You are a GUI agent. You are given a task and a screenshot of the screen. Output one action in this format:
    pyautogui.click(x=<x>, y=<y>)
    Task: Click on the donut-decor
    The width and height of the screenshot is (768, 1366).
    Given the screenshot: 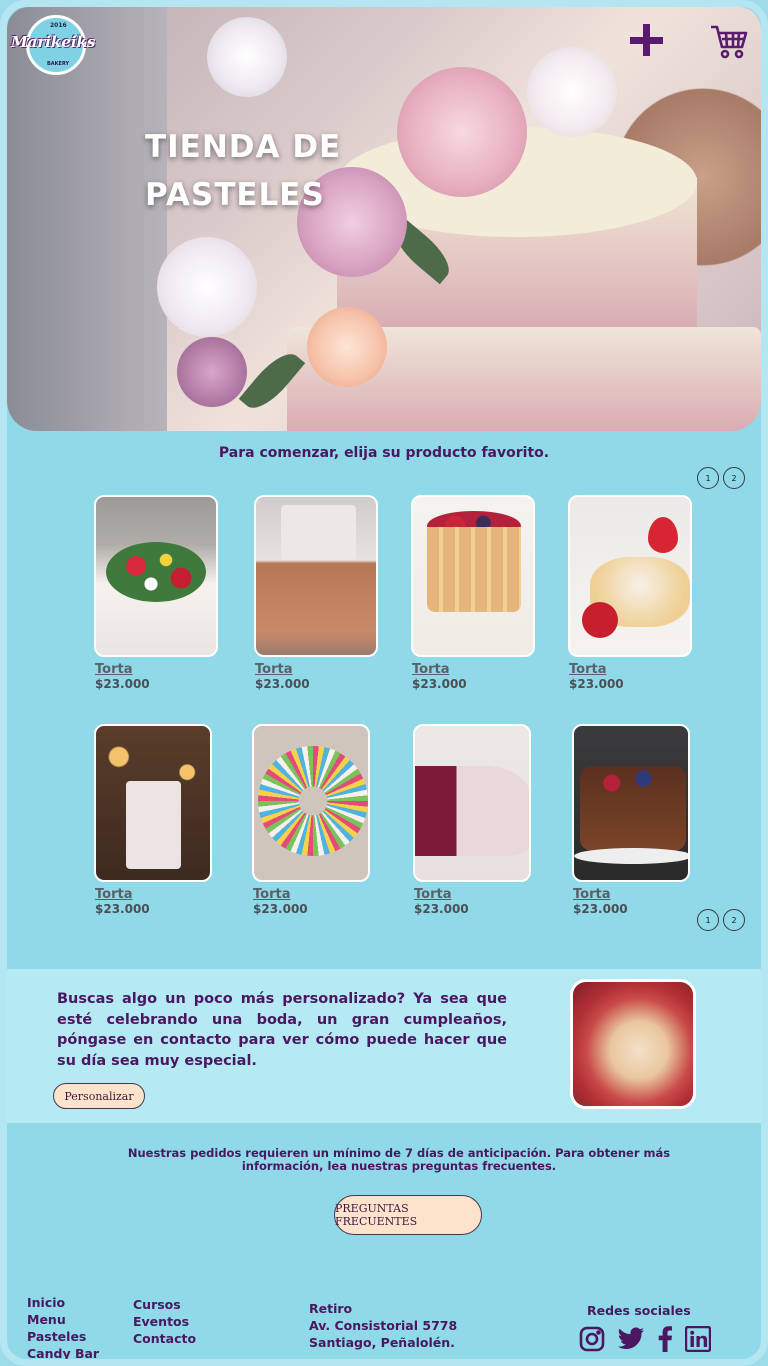 What is the action you would take?
    pyautogui.click(x=313, y=801)
    